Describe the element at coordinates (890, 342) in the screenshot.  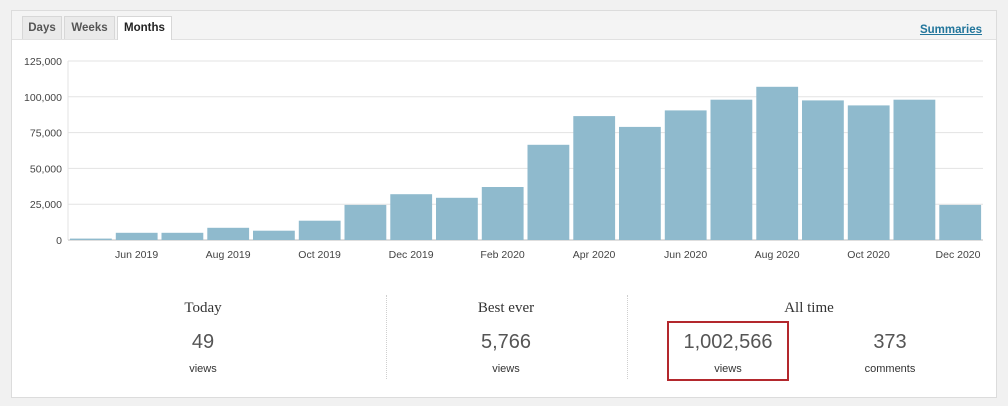
I see `all-time-comments-value: 373` at that location.